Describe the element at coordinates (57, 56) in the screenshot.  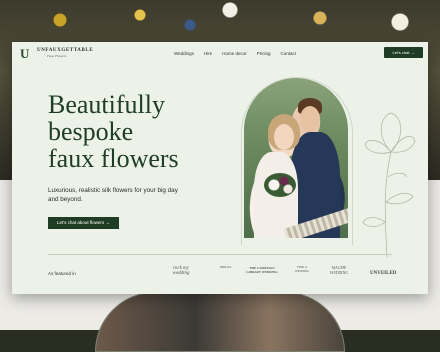
I see `brand-tagline: Faux Flowers` at that location.